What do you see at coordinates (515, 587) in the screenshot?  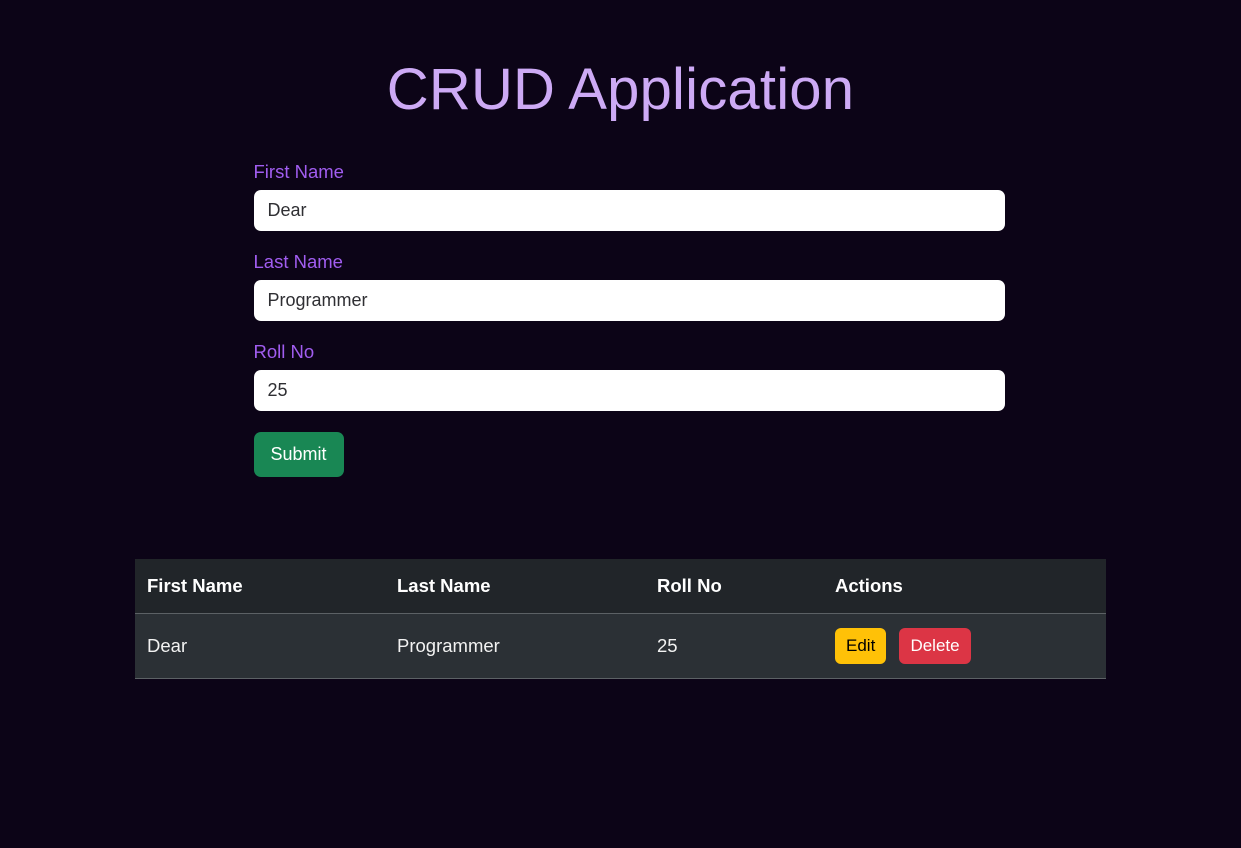 I see `column-header-last-name: Last Name` at bounding box center [515, 587].